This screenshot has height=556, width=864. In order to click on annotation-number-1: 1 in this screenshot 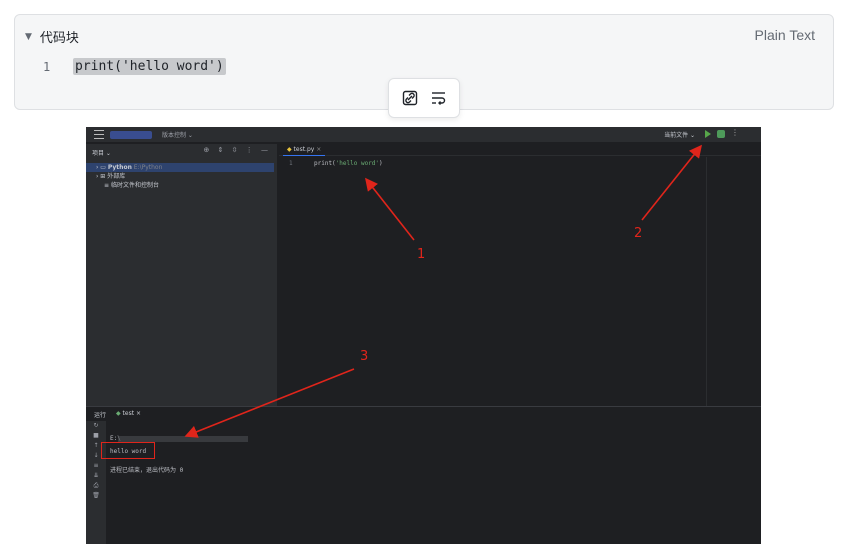, I will do `click(421, 254)`.